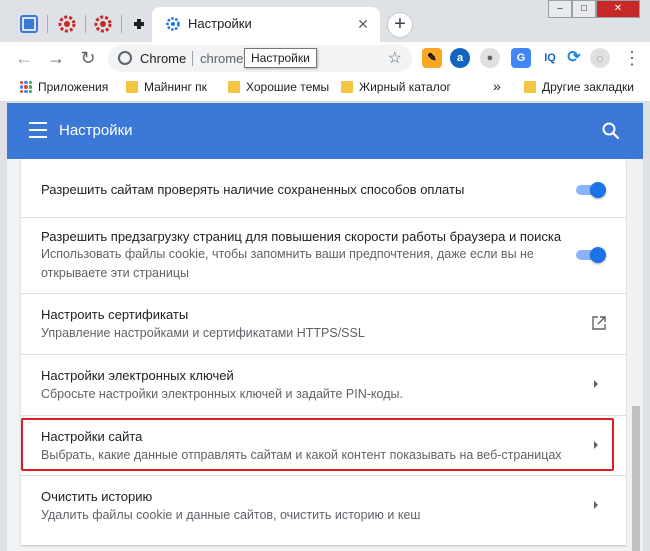 The width and height of the screenshot is (650, 551). What do you see at coordinates (137, 375) in the screenshot?
I see `setting-title: Настройки электронных ключей` at bounding box center [137, 375].